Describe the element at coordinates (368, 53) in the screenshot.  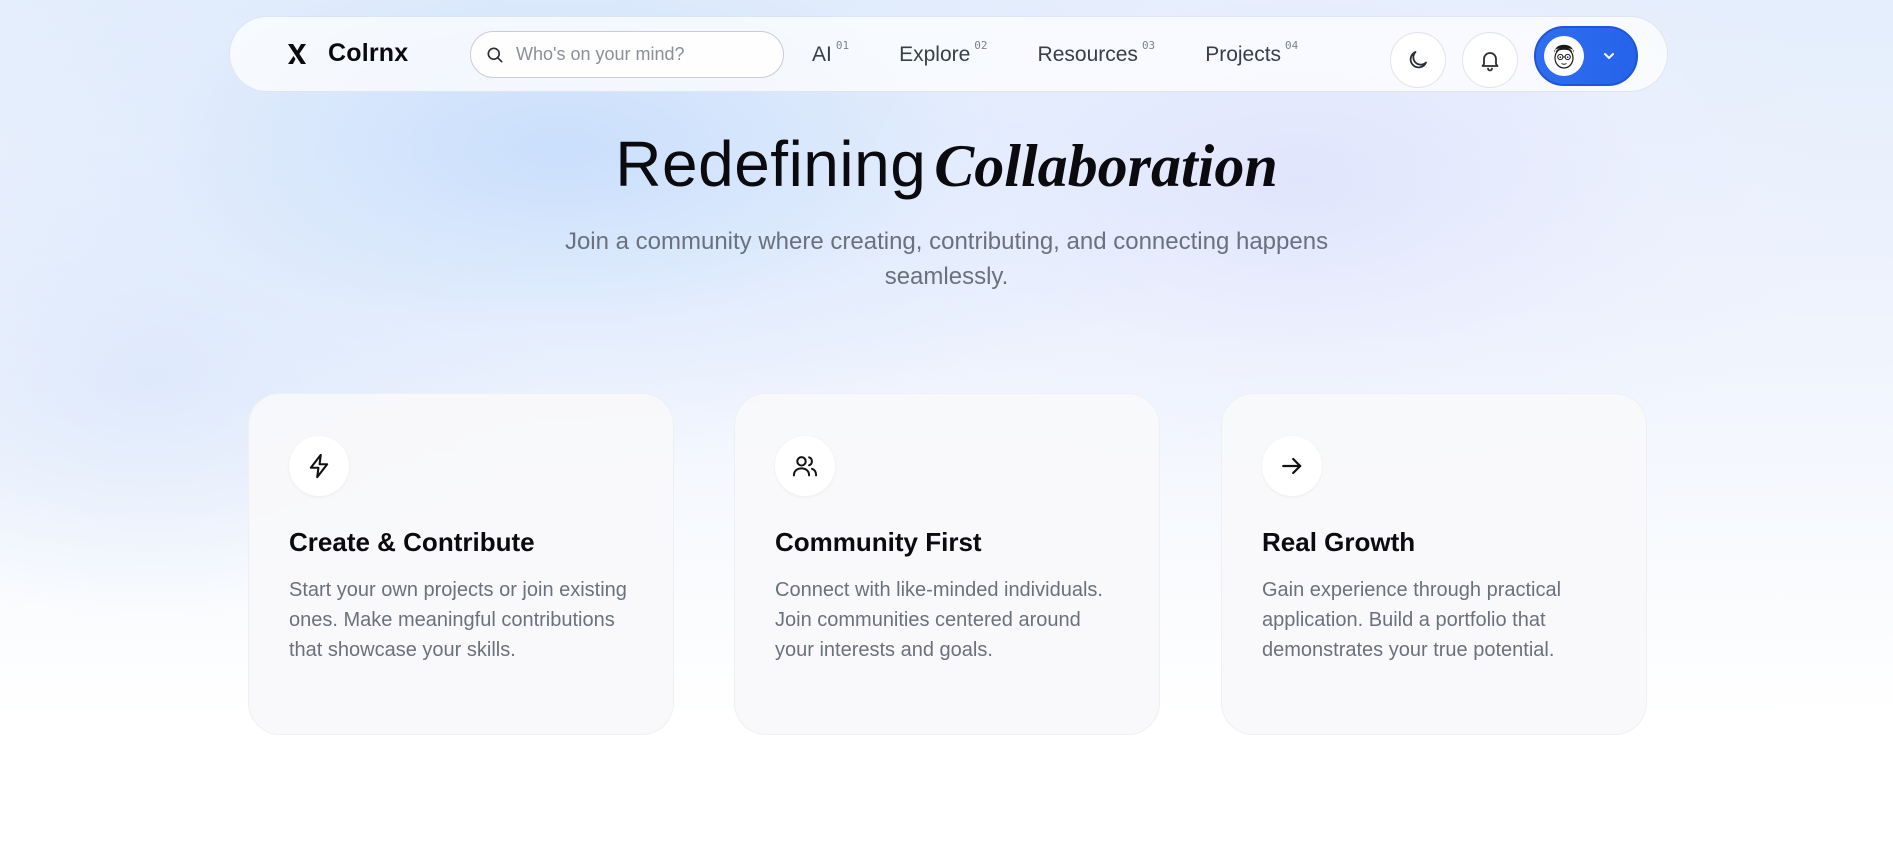
I see `brand-name: Colrnx` at that location.